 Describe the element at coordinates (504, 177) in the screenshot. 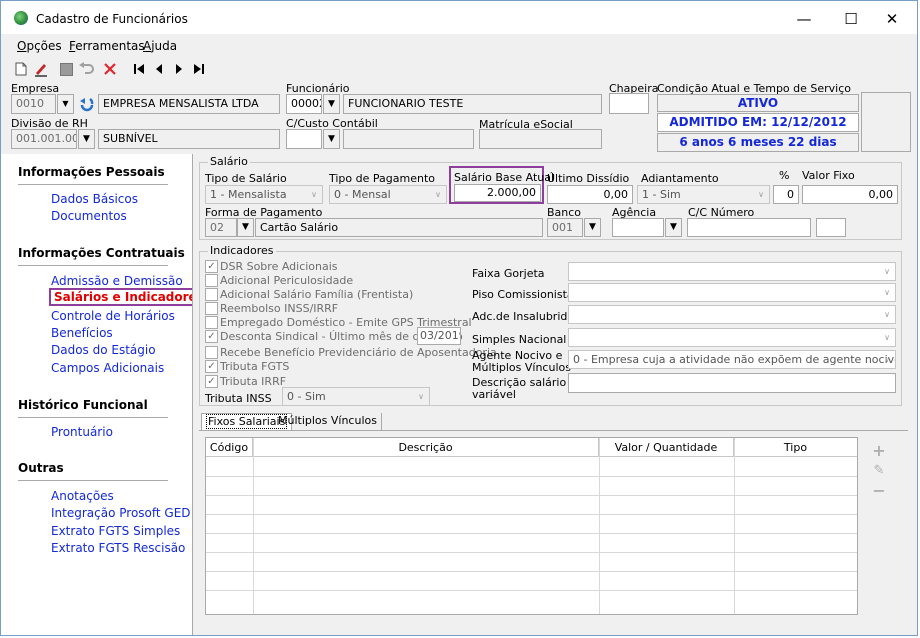

I see `salario-base-label: Salário Base Atual` at that location.